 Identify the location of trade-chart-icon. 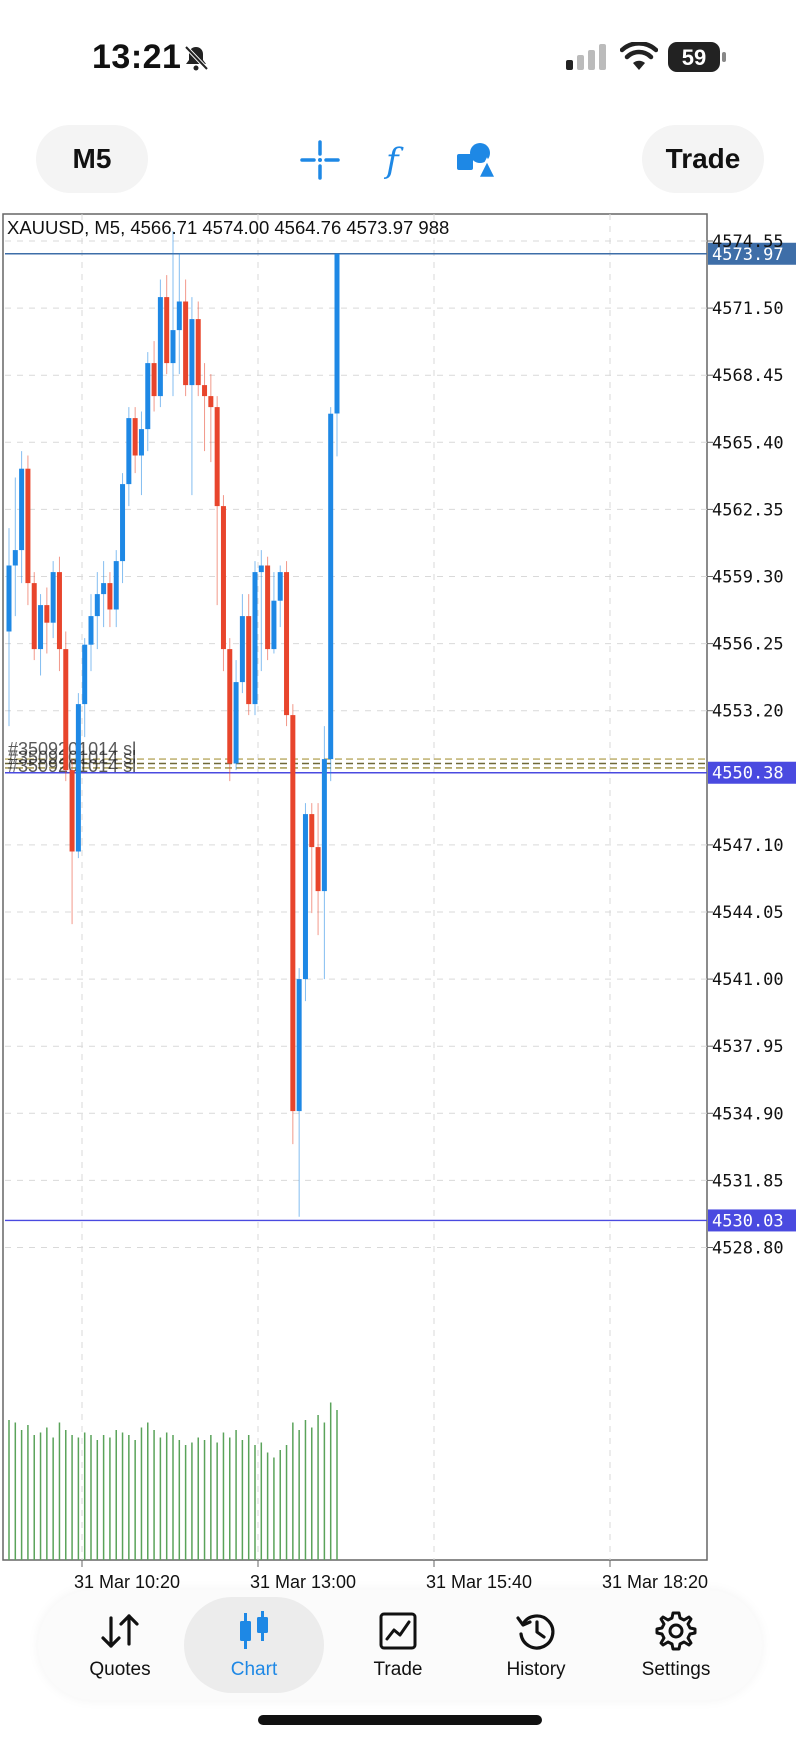
(398, 1631).